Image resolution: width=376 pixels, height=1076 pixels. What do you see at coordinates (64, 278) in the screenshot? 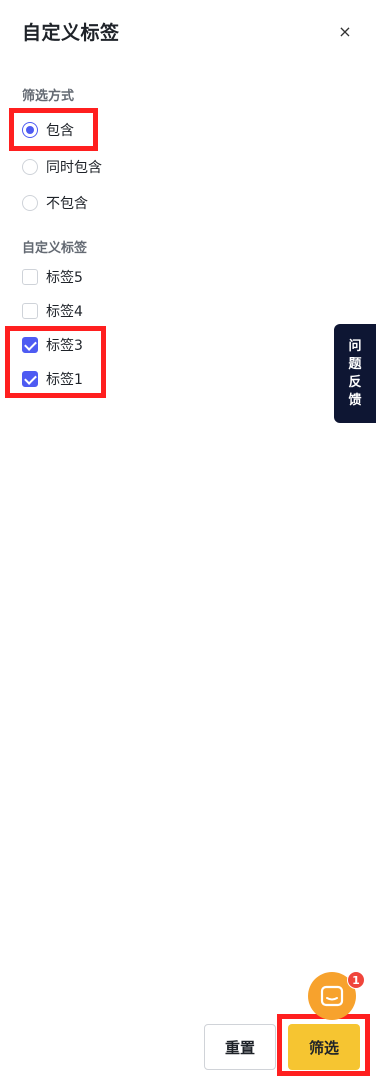
I see `checkbox-label: 标签5` at bounding box center [64, 278].